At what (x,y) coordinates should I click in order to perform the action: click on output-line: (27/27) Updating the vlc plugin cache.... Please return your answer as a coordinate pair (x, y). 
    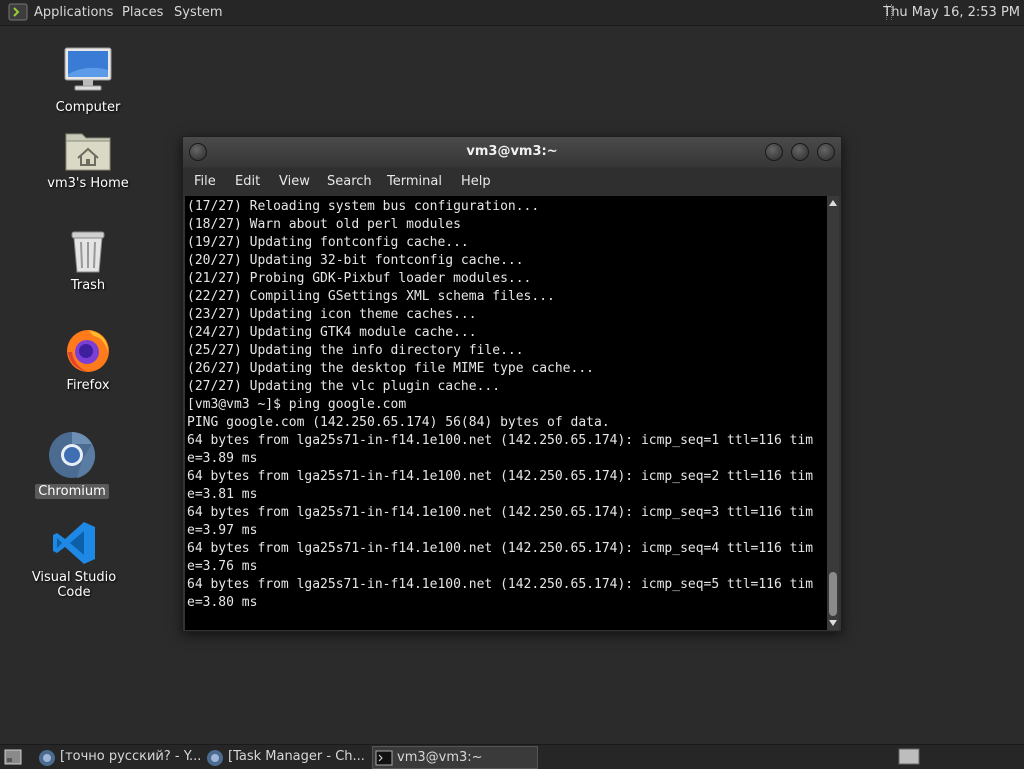
    Looking at the image, I should click on (344, 386).